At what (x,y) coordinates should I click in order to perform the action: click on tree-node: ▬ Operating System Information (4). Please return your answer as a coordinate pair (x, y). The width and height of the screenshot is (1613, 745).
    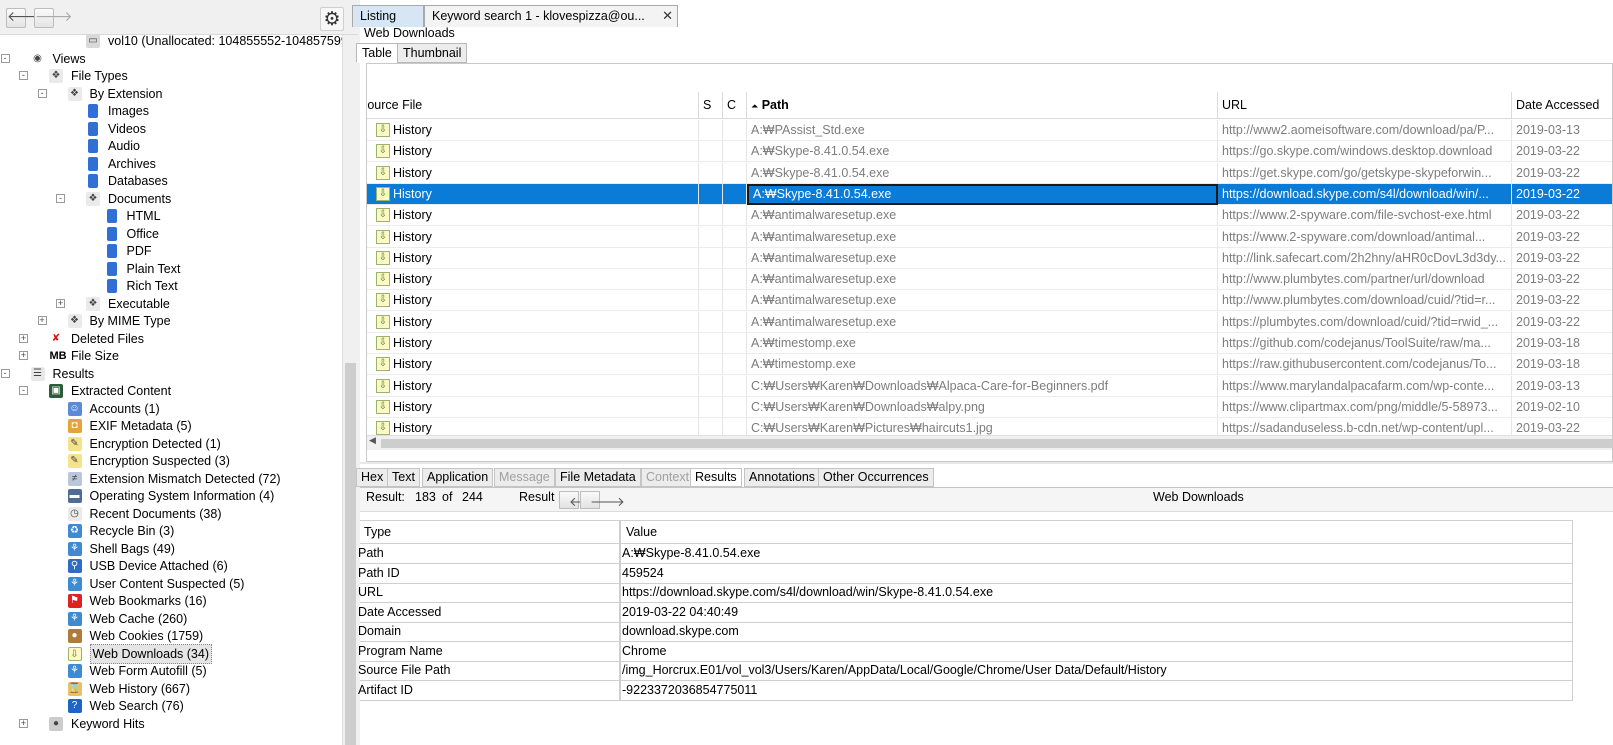
    Looking at the image, I should click on (171, 496).